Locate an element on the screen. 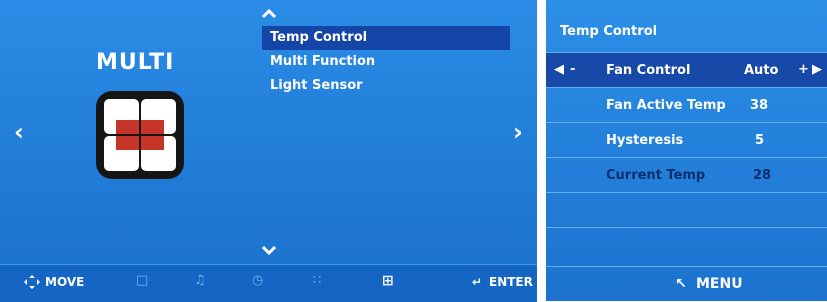 This screenshot has width=827, height=302. chevron-down-icon is located at coordinates (269, 249).